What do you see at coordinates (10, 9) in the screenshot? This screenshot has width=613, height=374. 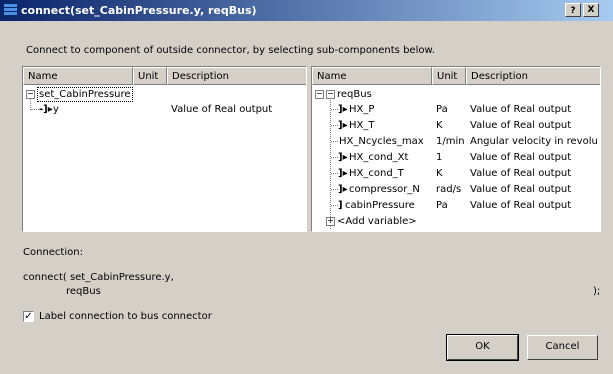 I see `window-icon` at bounding box center [10, 9].